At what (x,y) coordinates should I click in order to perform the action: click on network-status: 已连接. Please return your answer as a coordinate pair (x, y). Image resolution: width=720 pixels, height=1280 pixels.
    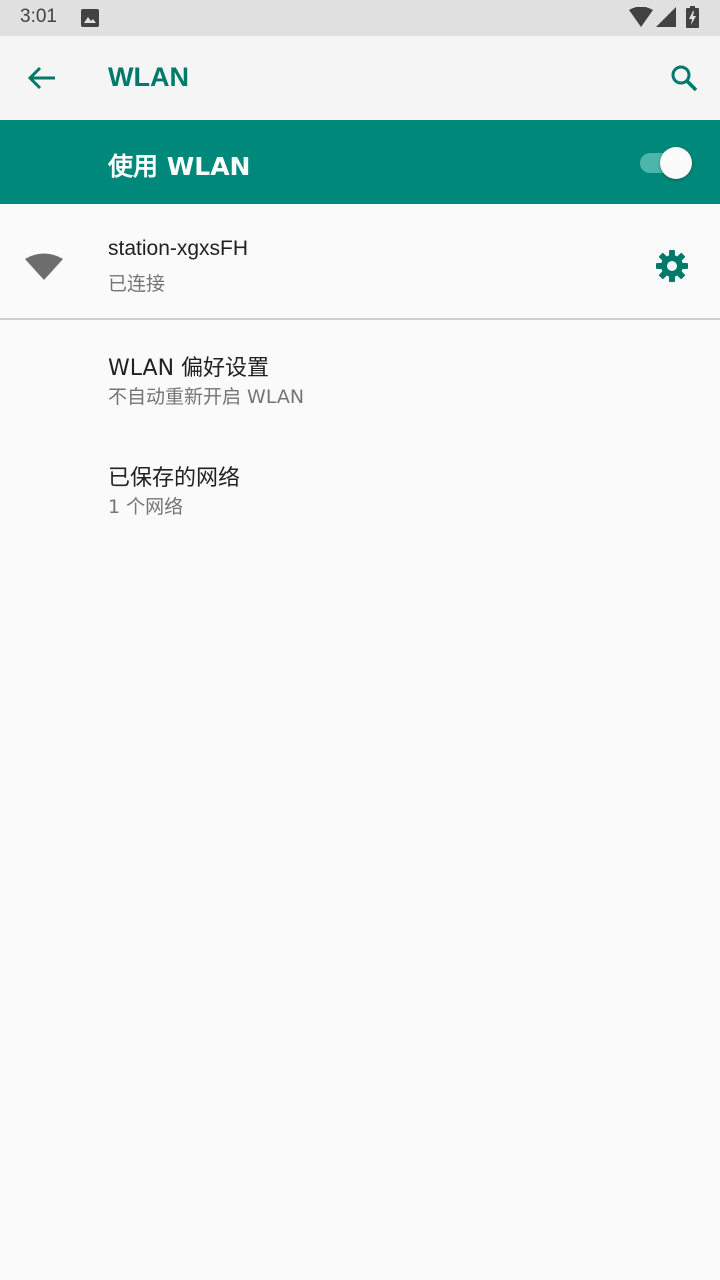
    Looking at the image, I should click on (137, 284).